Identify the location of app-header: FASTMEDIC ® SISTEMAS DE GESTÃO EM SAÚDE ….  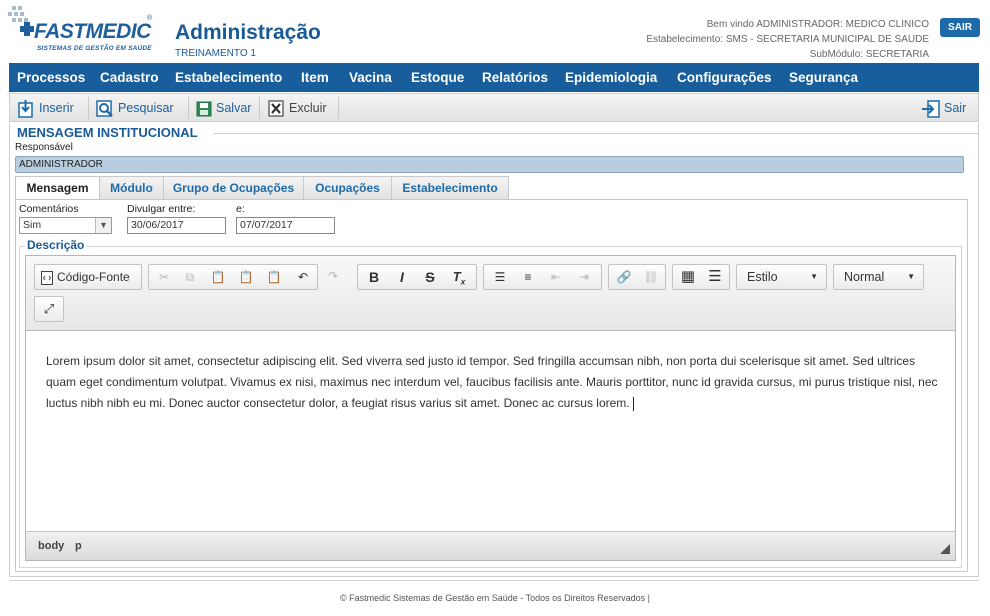
(495, 31).